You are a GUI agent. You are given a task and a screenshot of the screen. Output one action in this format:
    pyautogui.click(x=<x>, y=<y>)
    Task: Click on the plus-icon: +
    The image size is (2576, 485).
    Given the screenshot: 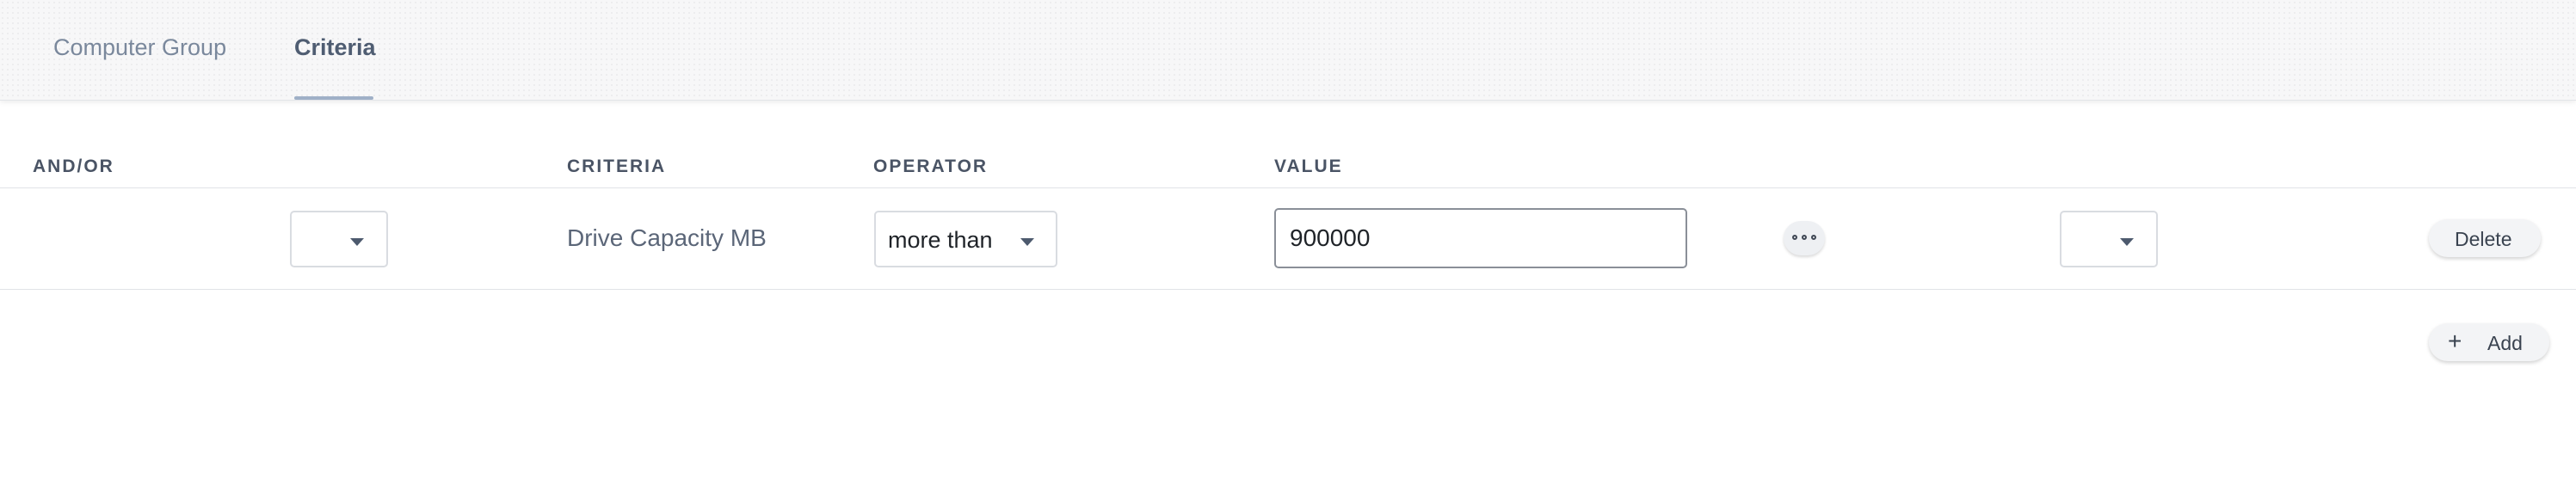 What is the action you would take?
    pyautogui.click(x=2455, y=341)
    